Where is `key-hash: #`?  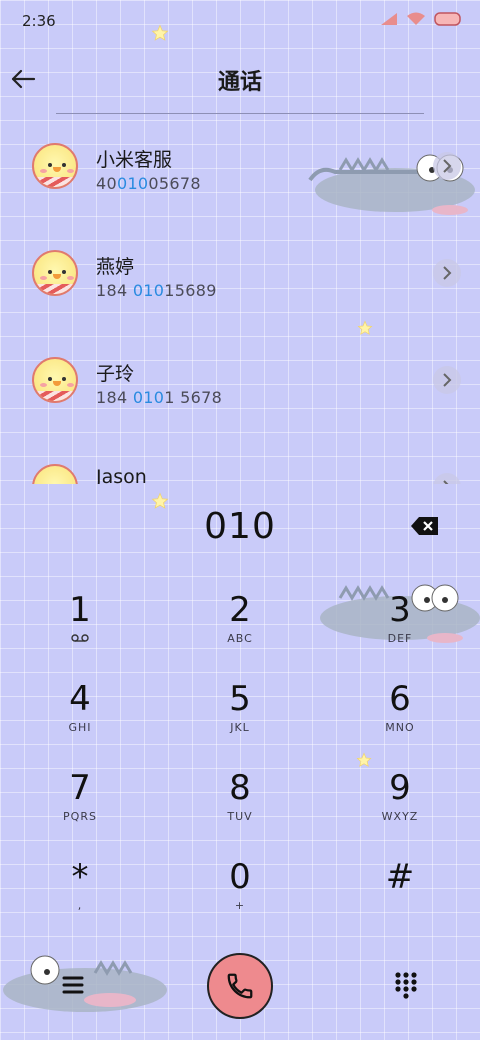
key-hash: # is located at coordinates (400, 901).